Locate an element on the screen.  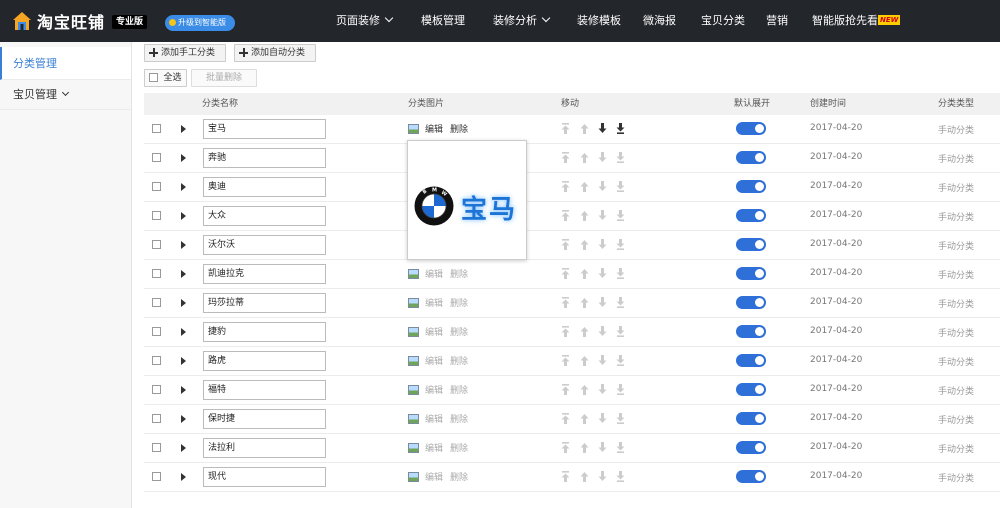
nav-micro-poster: 微海报 is located at coordinates (659, 21).